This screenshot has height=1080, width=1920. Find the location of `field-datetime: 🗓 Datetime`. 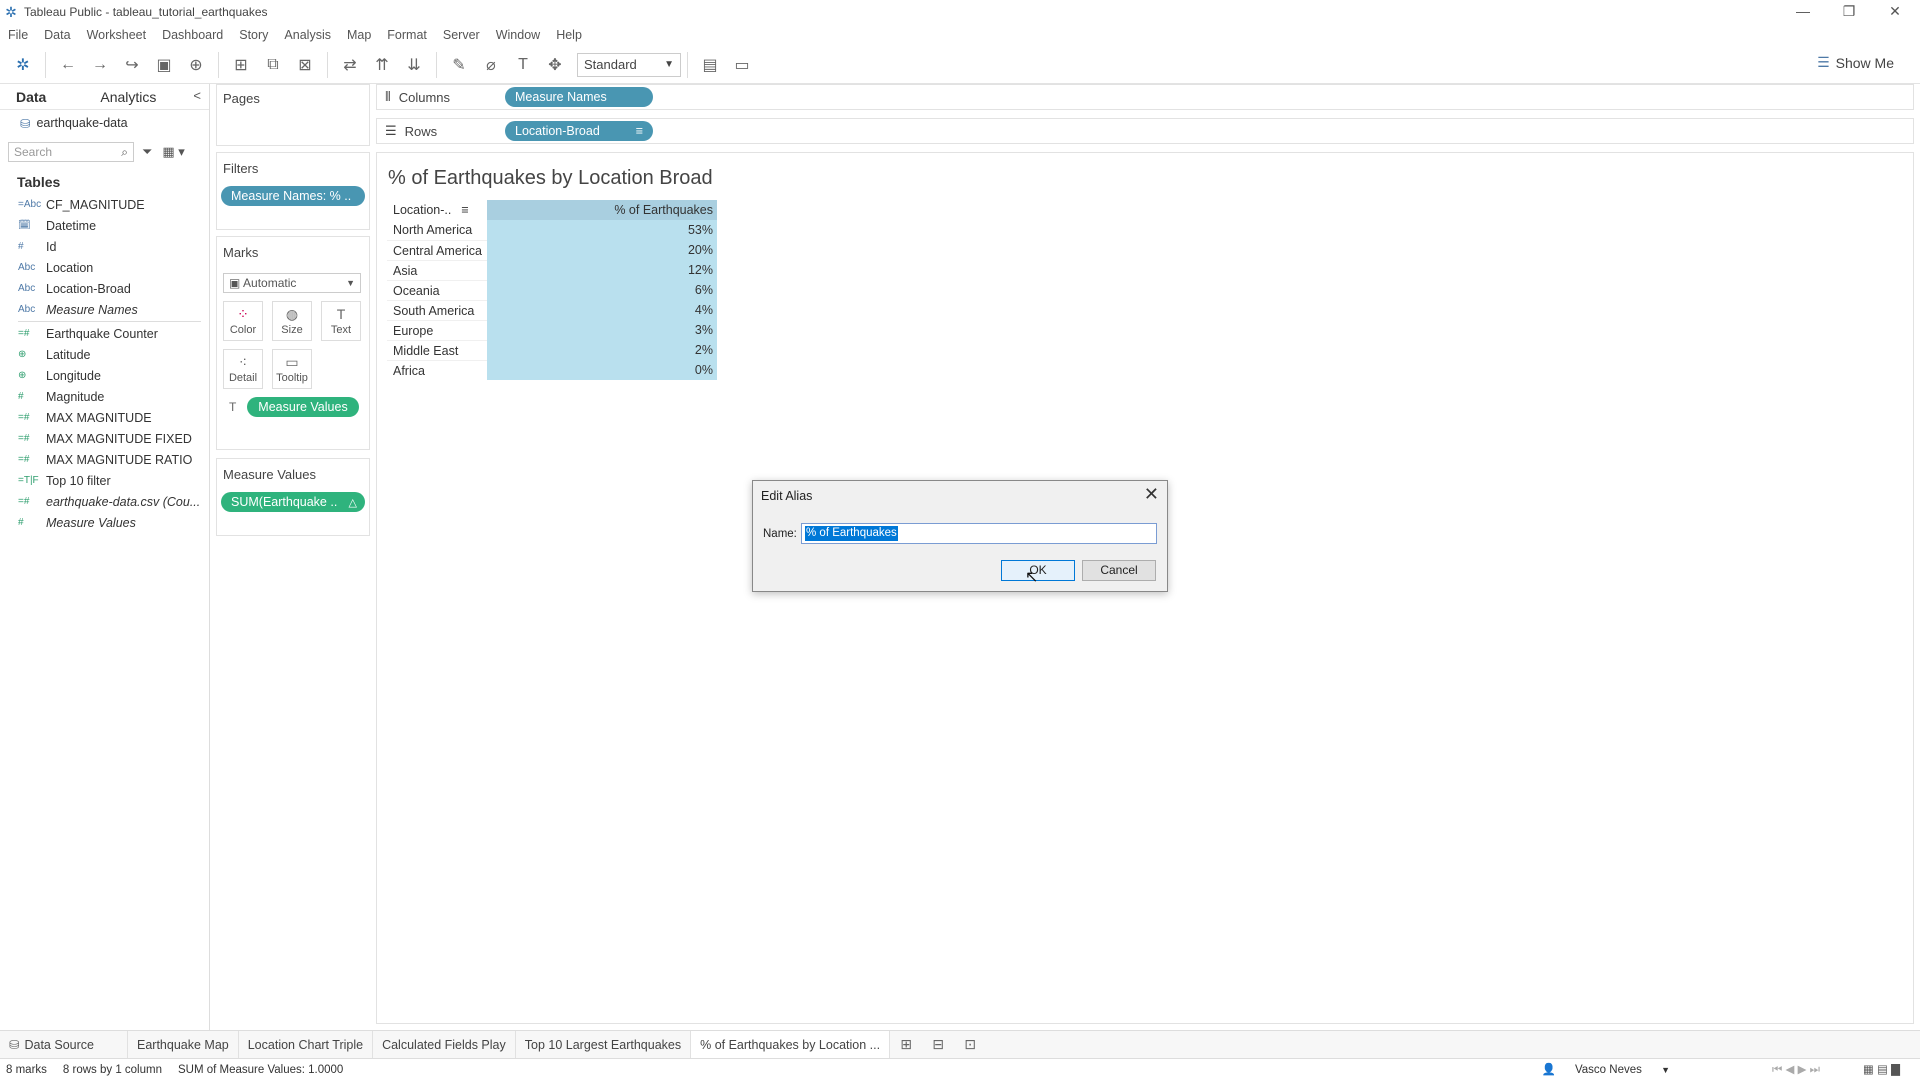

field-datetime: 🗓 Datetime is located at coordinates (104, 225).